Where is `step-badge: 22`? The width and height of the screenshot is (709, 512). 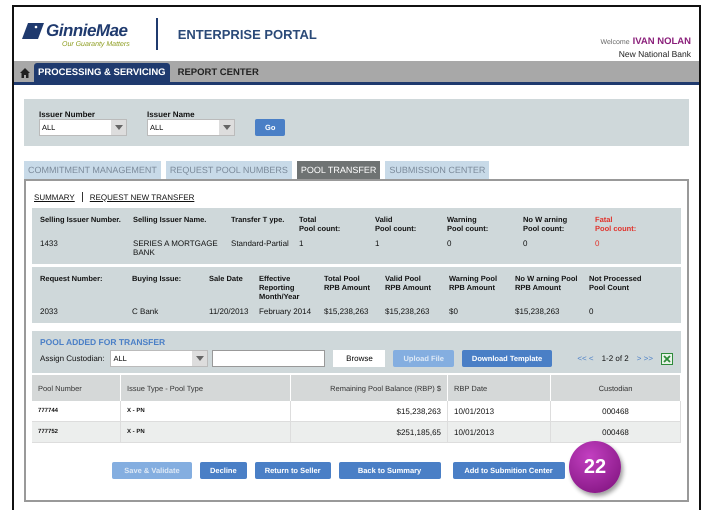 step-badge: 22 is located at coordinates (595, 467).